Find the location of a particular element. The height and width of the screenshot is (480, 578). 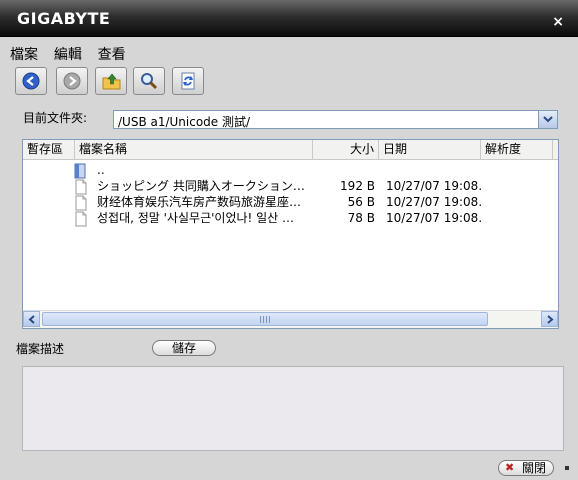

file-name: .. is located at coordinates (101, 170).